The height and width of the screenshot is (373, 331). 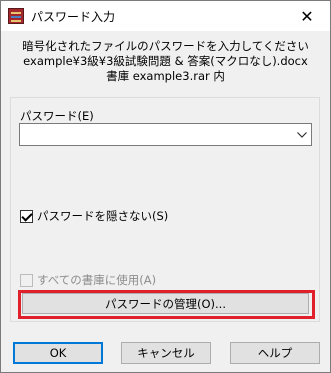 I want to click on winrar-app-icon, so click(x=16, y=16).